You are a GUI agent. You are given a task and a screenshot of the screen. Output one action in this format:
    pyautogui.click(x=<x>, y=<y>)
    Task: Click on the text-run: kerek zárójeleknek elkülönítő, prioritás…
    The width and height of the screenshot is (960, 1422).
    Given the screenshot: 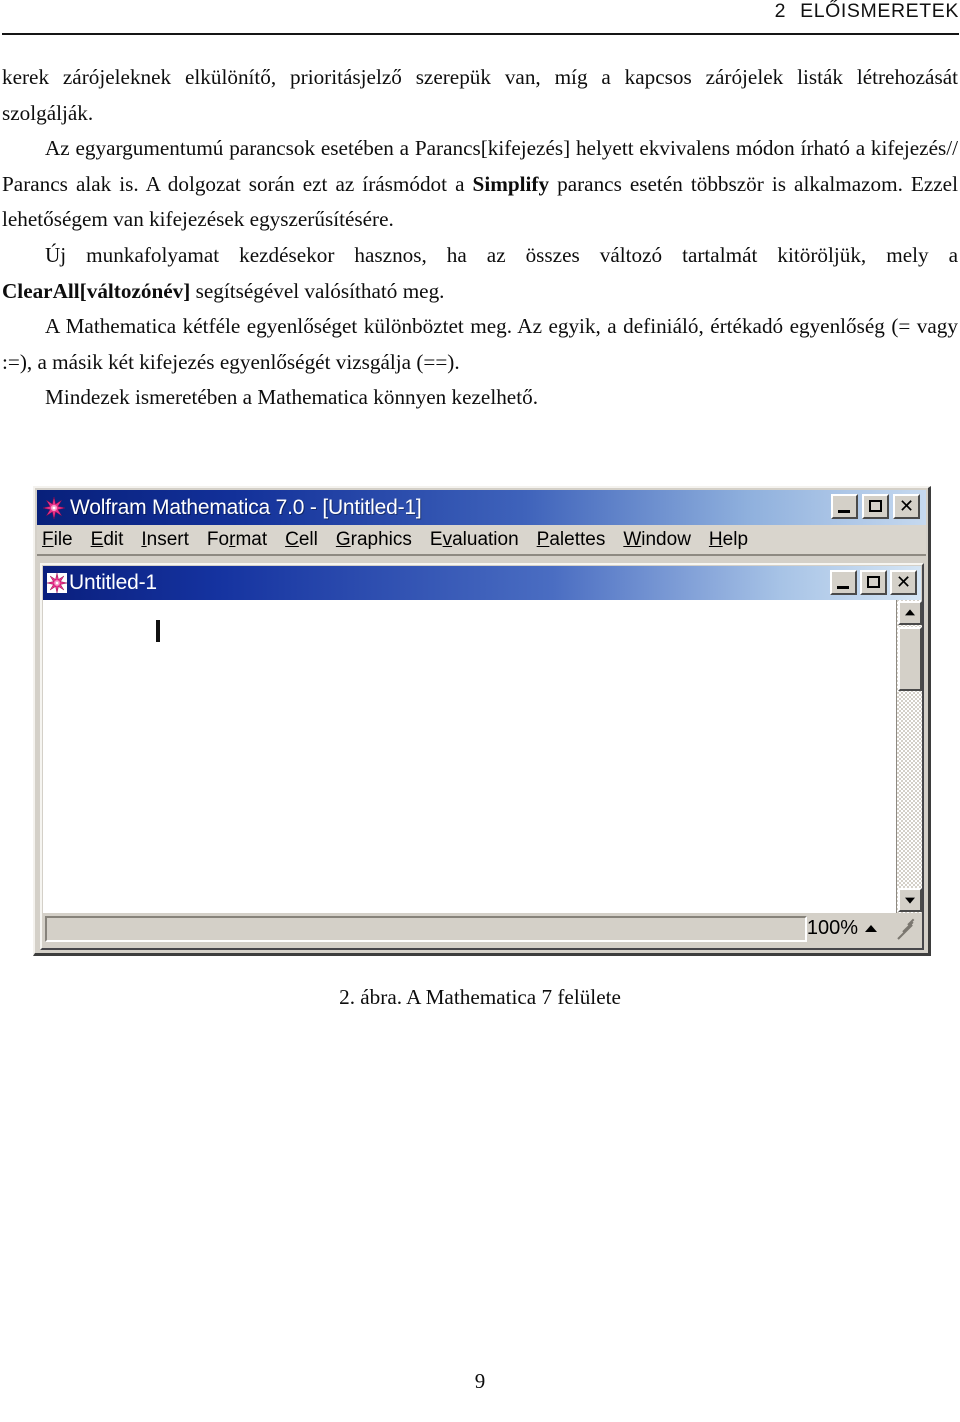 What is the action you would take?
    pyautogui.click(x=480, y=95)
    